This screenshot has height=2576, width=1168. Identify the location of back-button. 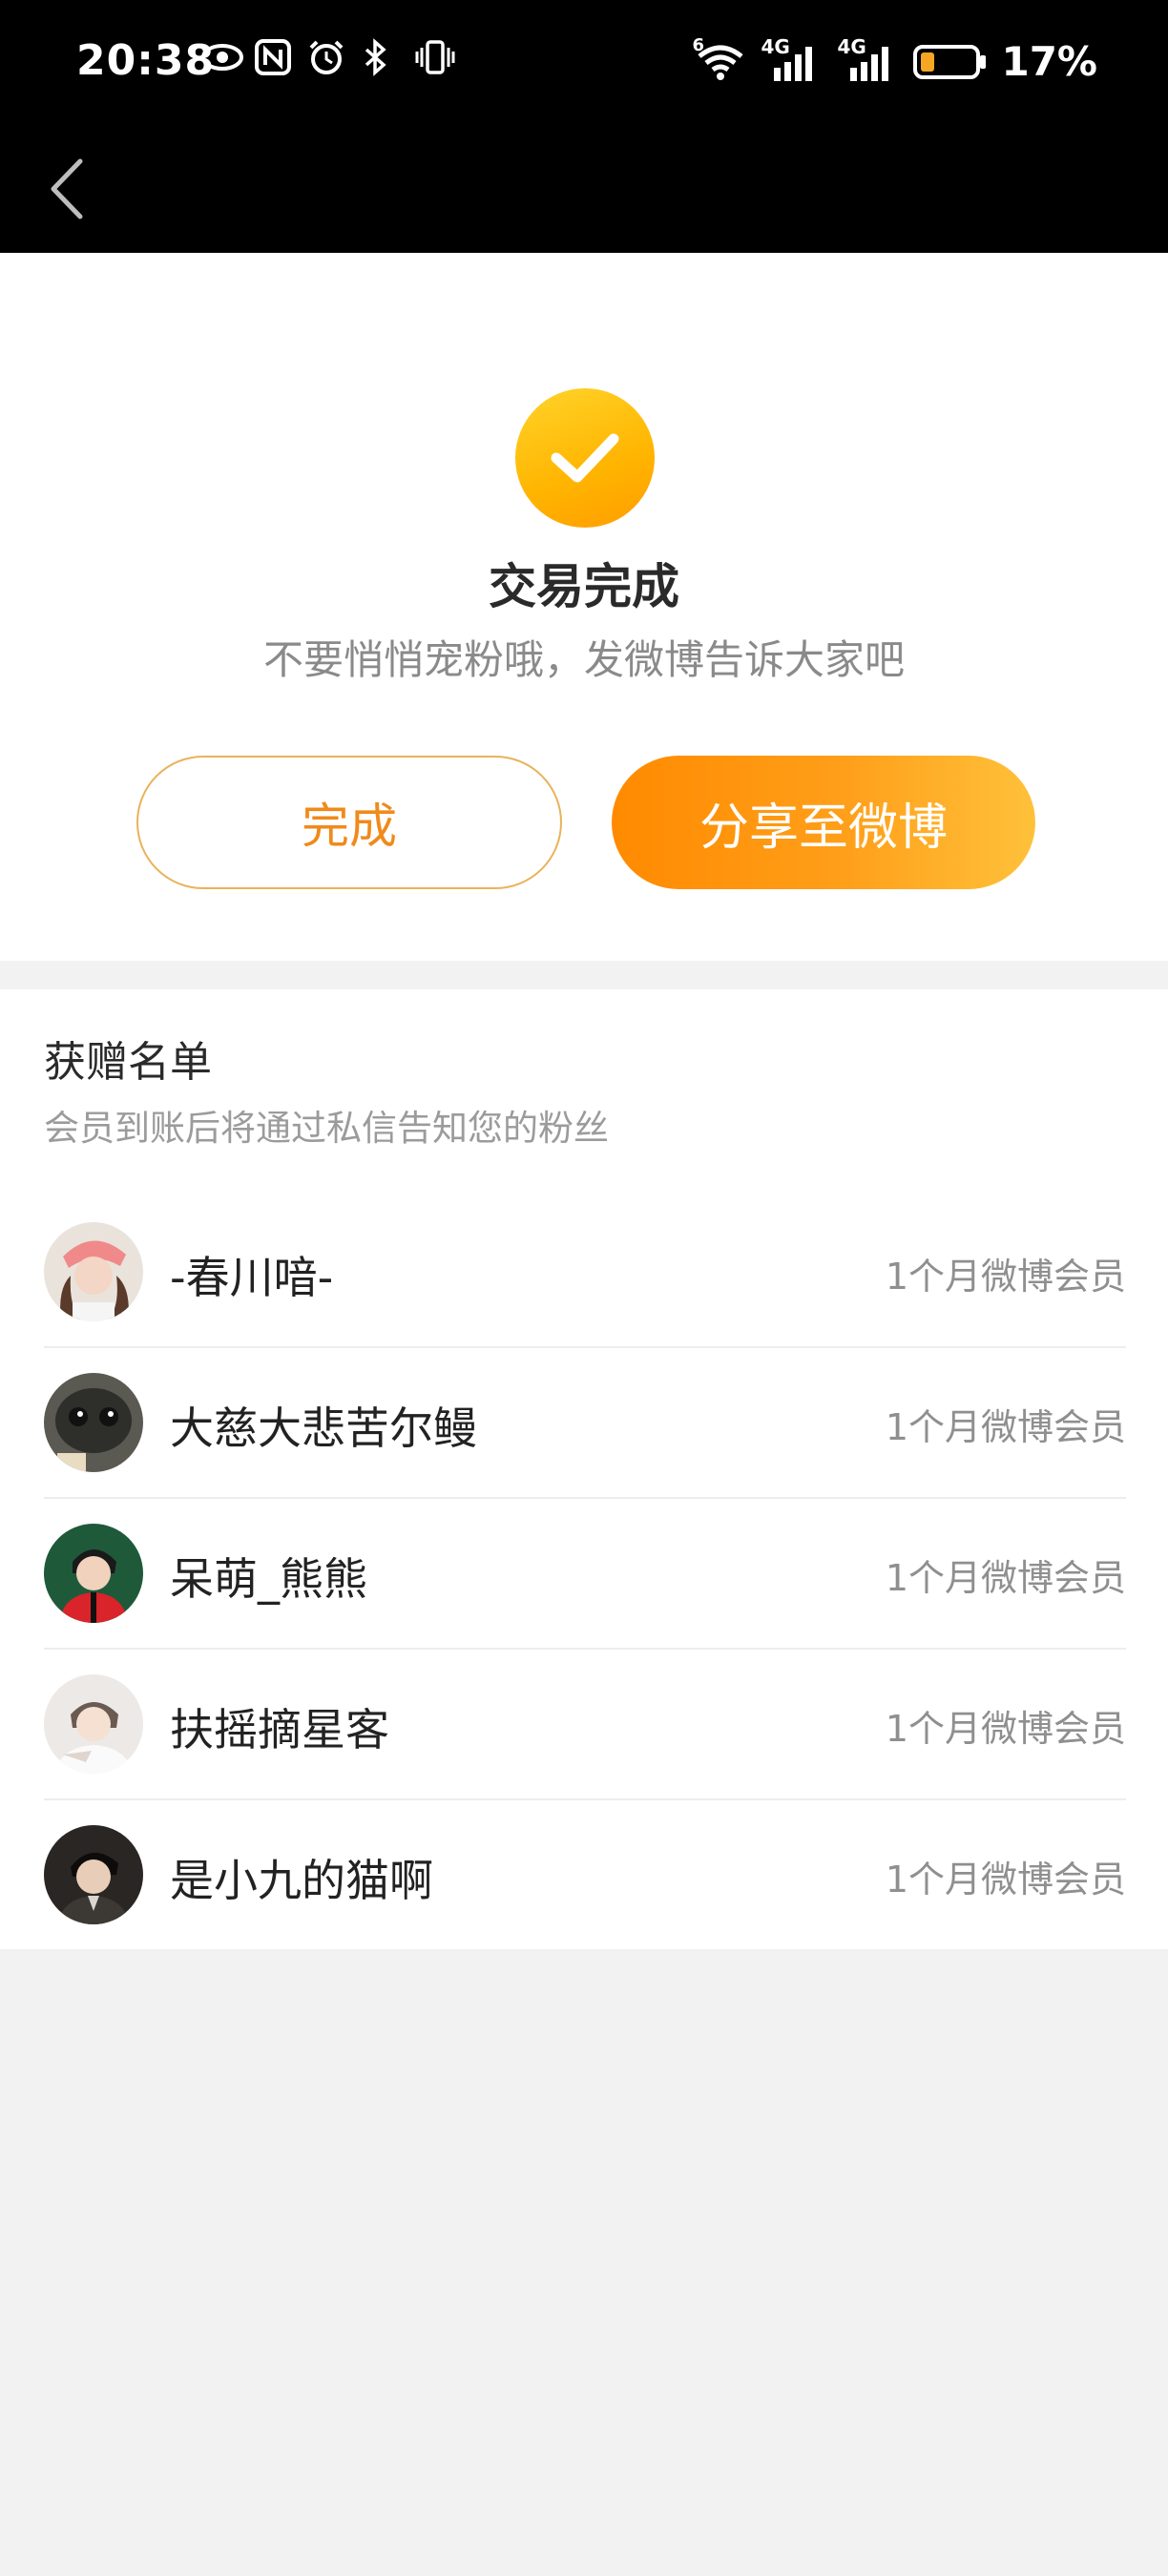
(67, 191).